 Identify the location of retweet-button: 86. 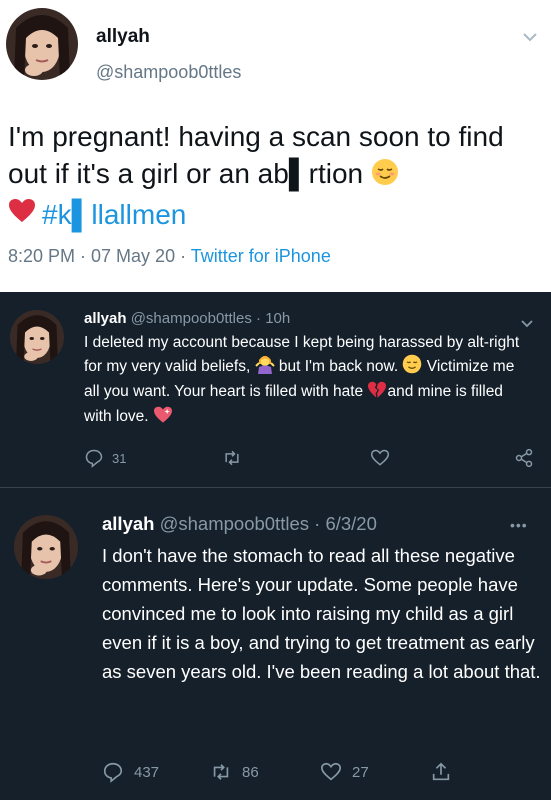
(234, 772).